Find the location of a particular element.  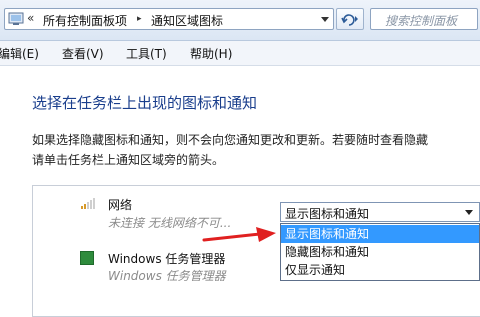

item-name-network: 网络 is located at coordinates (120, 205).